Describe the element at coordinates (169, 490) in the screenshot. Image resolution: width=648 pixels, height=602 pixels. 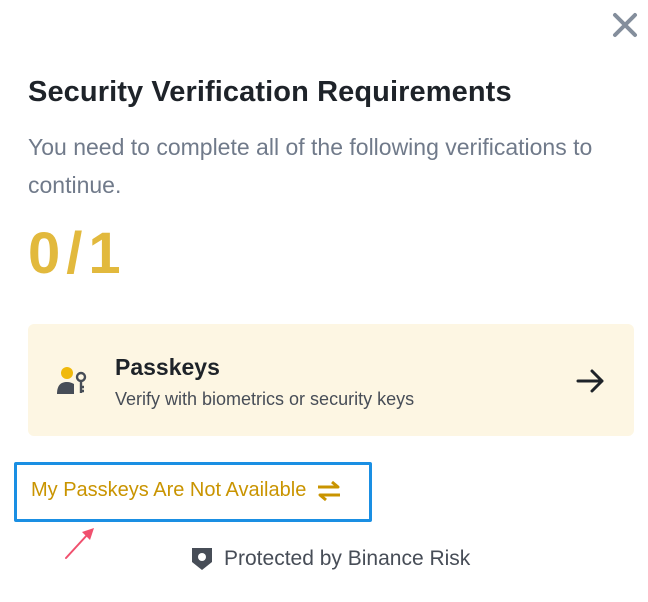
I see `alt-link-label: My Passkeys Are Not Available` at that location.